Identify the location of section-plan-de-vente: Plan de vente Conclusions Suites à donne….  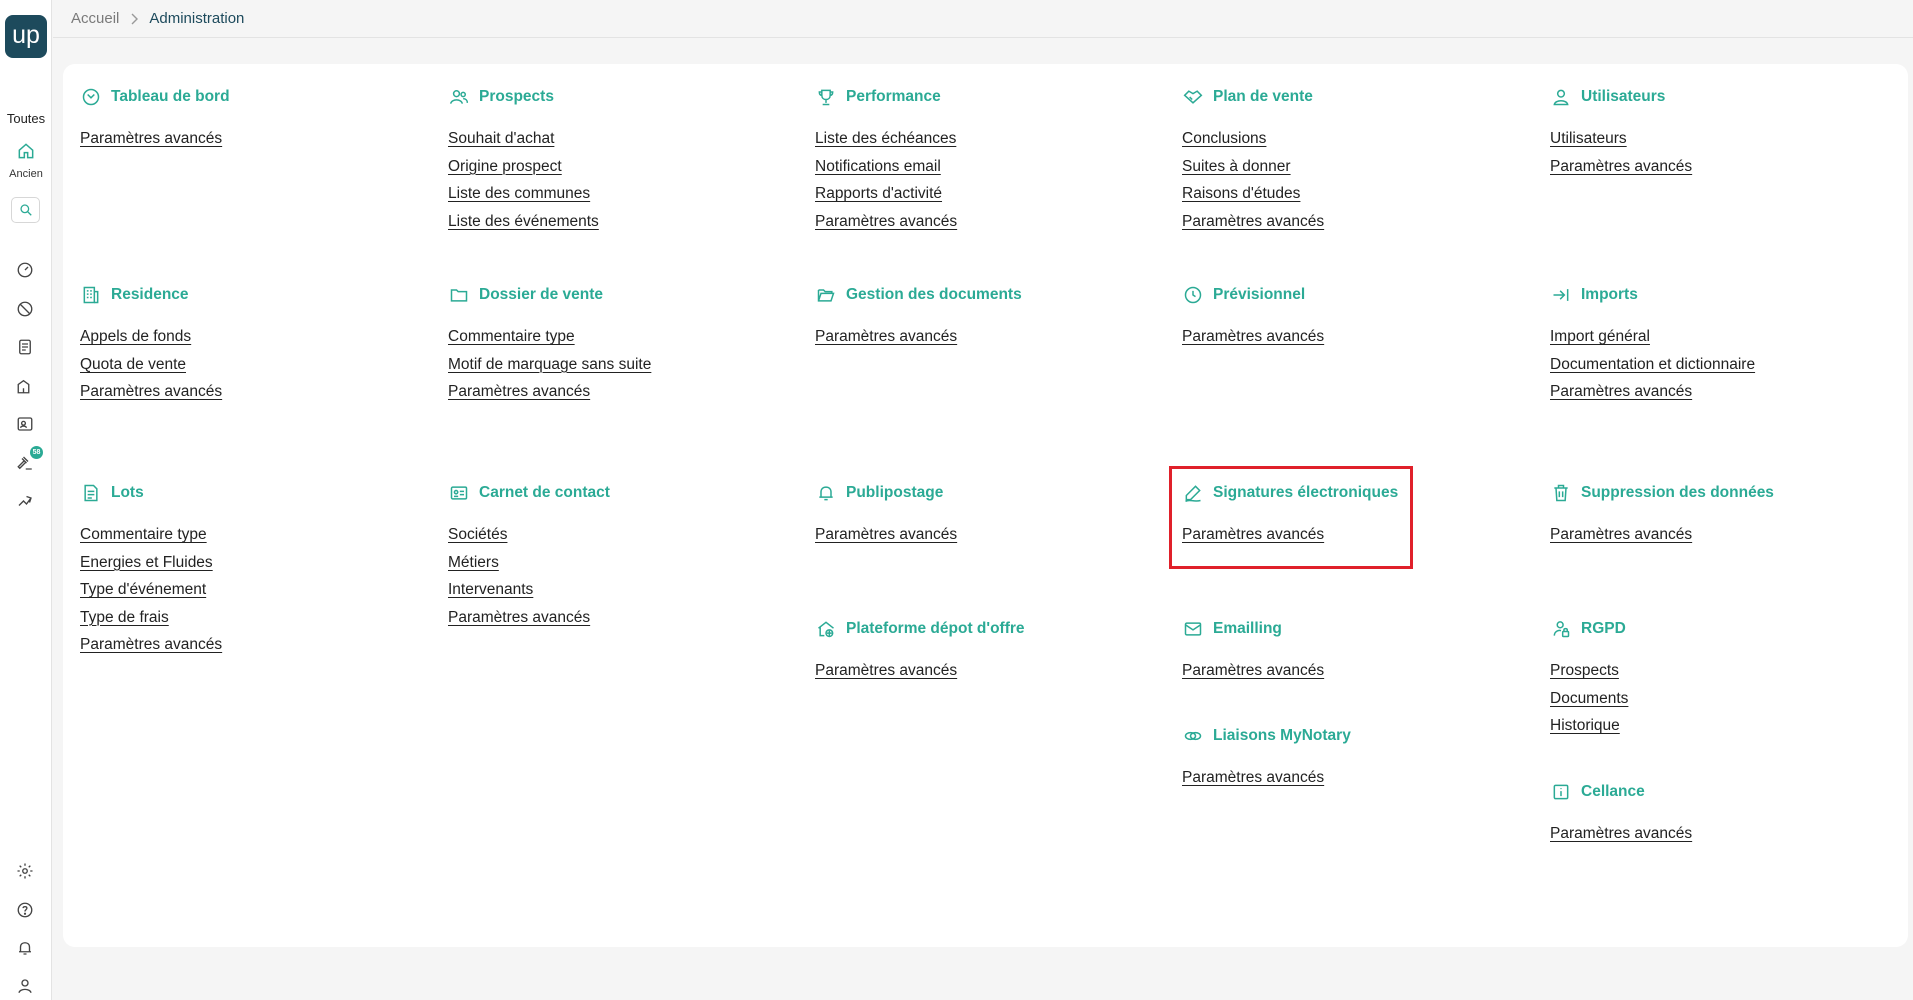
(1362, 160).